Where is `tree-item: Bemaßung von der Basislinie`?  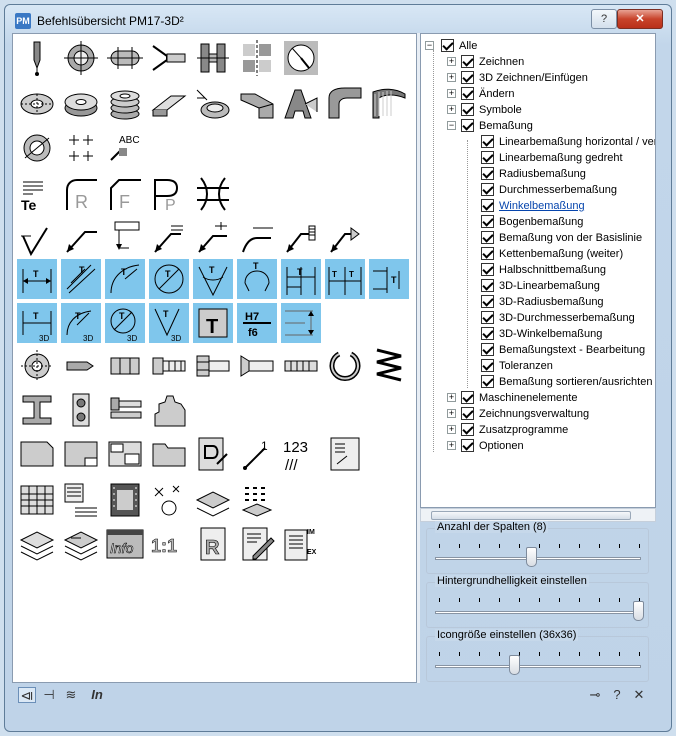
tree-item: Bemaßung von der Basislinie is located at coordinates (567, 238).